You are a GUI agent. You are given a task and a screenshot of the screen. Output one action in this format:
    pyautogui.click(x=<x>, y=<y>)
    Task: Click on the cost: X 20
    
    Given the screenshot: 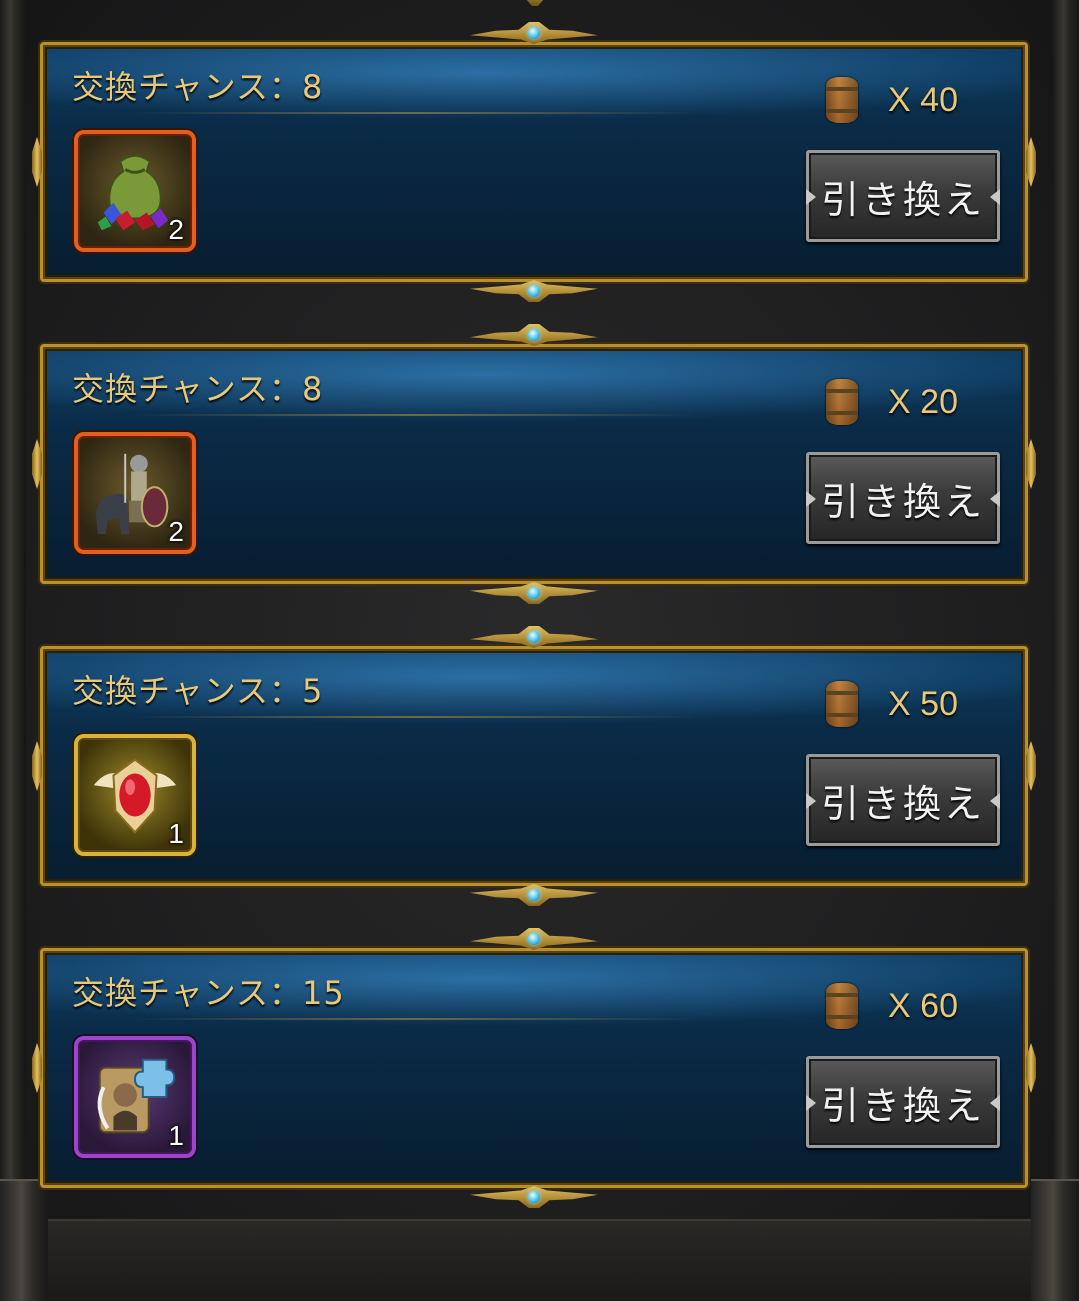 What is the action you would take?
    pyautogui.click(x=892, y=402)
    